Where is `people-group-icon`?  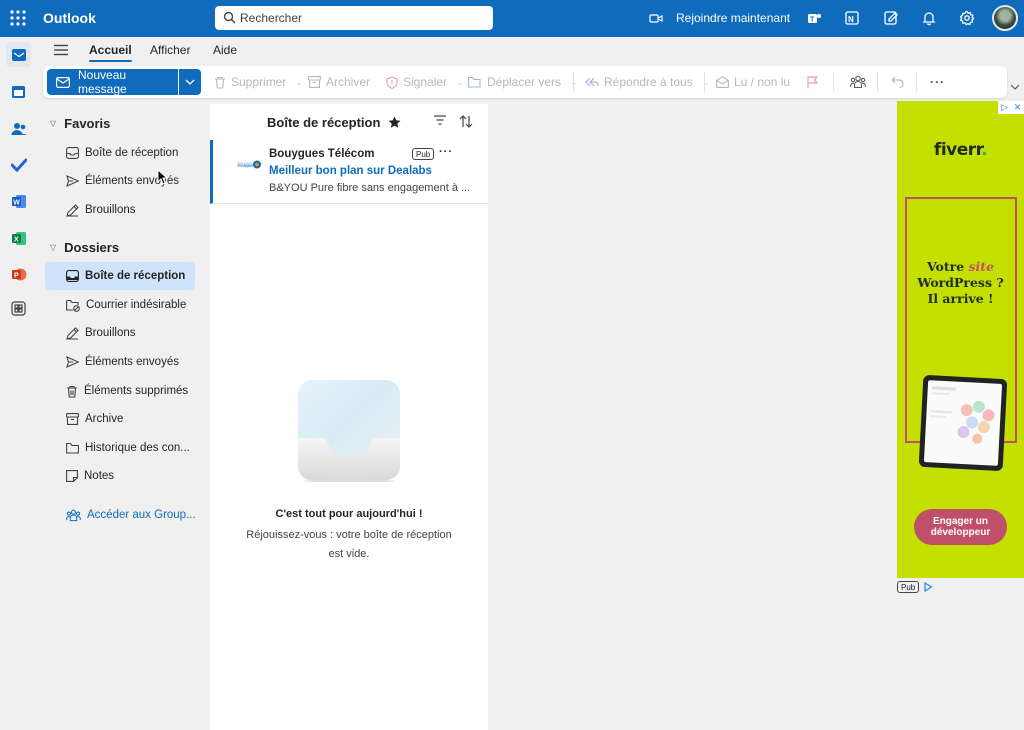
people-group-icon is located at coordinates (73, 515).